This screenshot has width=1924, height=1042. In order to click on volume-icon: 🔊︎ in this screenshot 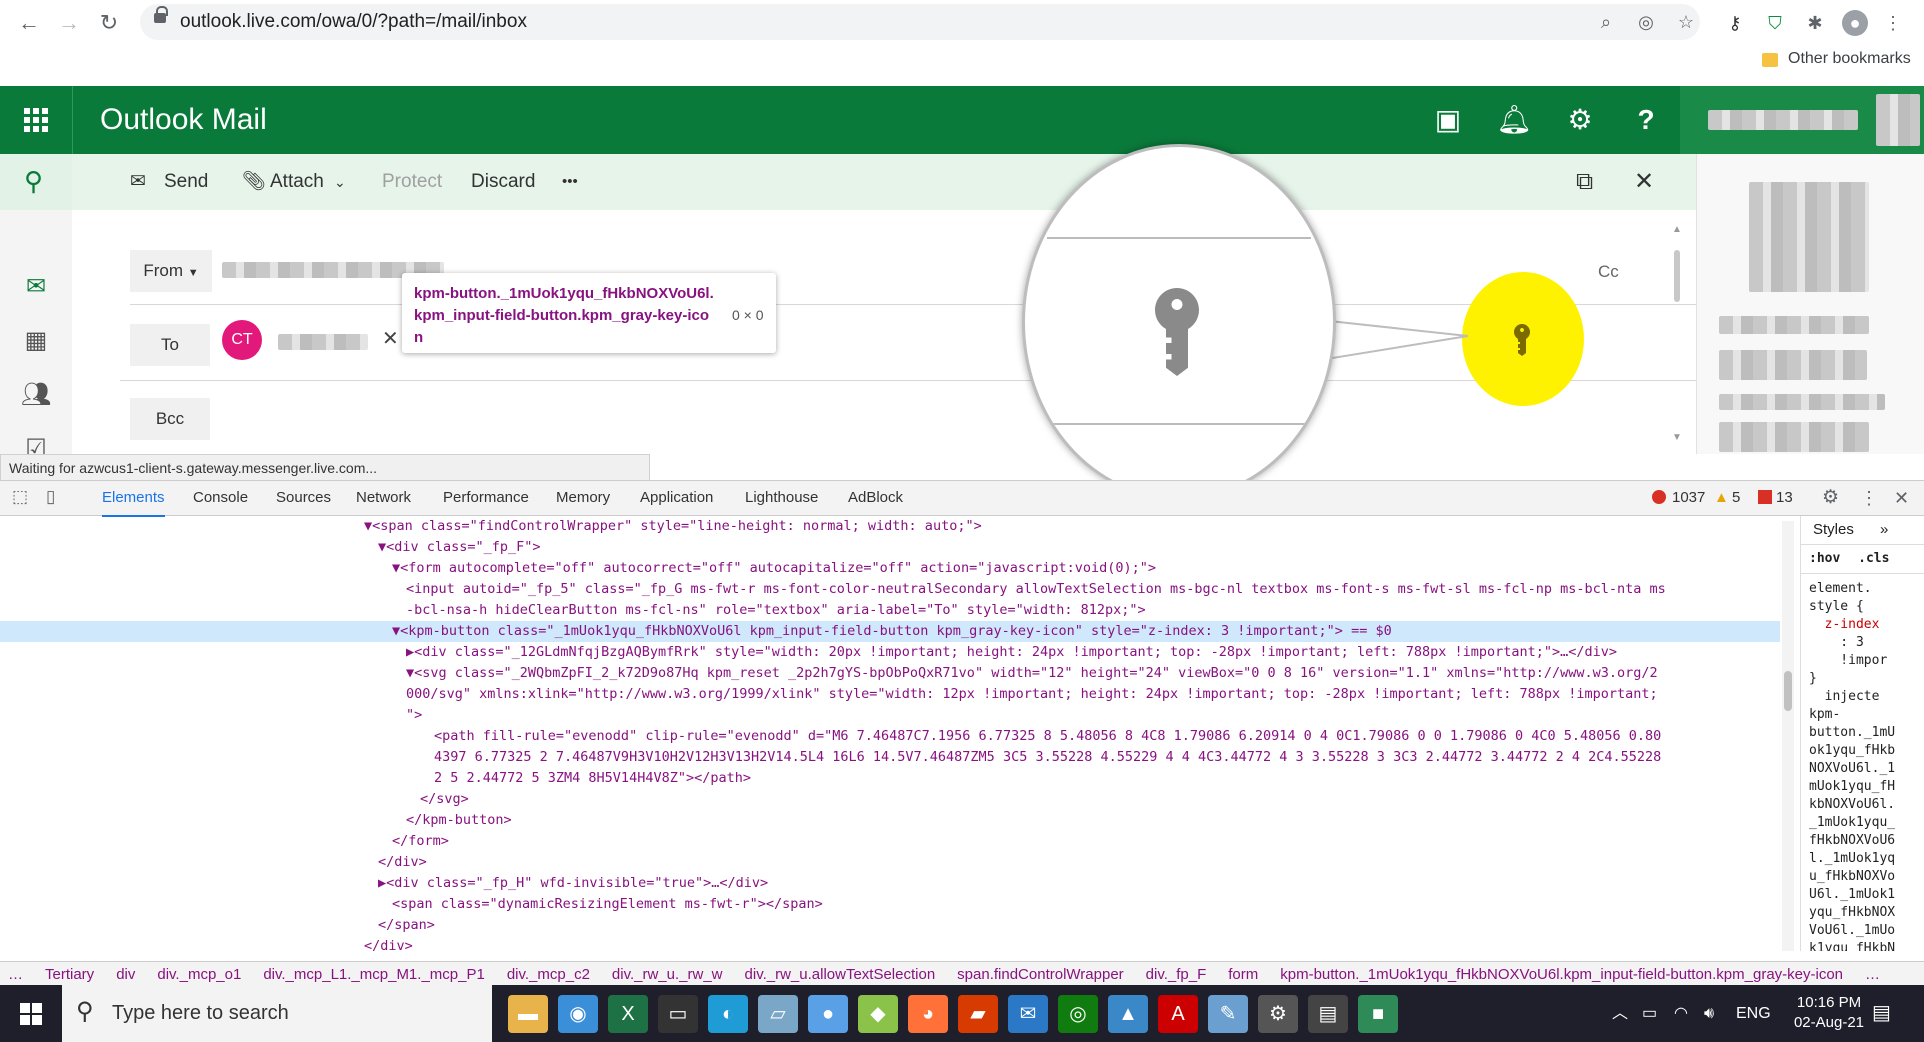, I will do `click(1709, 1013)`.